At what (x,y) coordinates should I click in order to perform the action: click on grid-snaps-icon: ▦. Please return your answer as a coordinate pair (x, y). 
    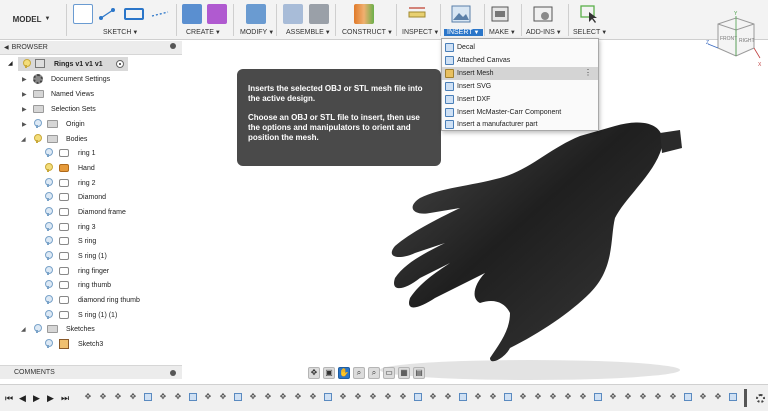
    Looking at the image, I should click on (404, 372).